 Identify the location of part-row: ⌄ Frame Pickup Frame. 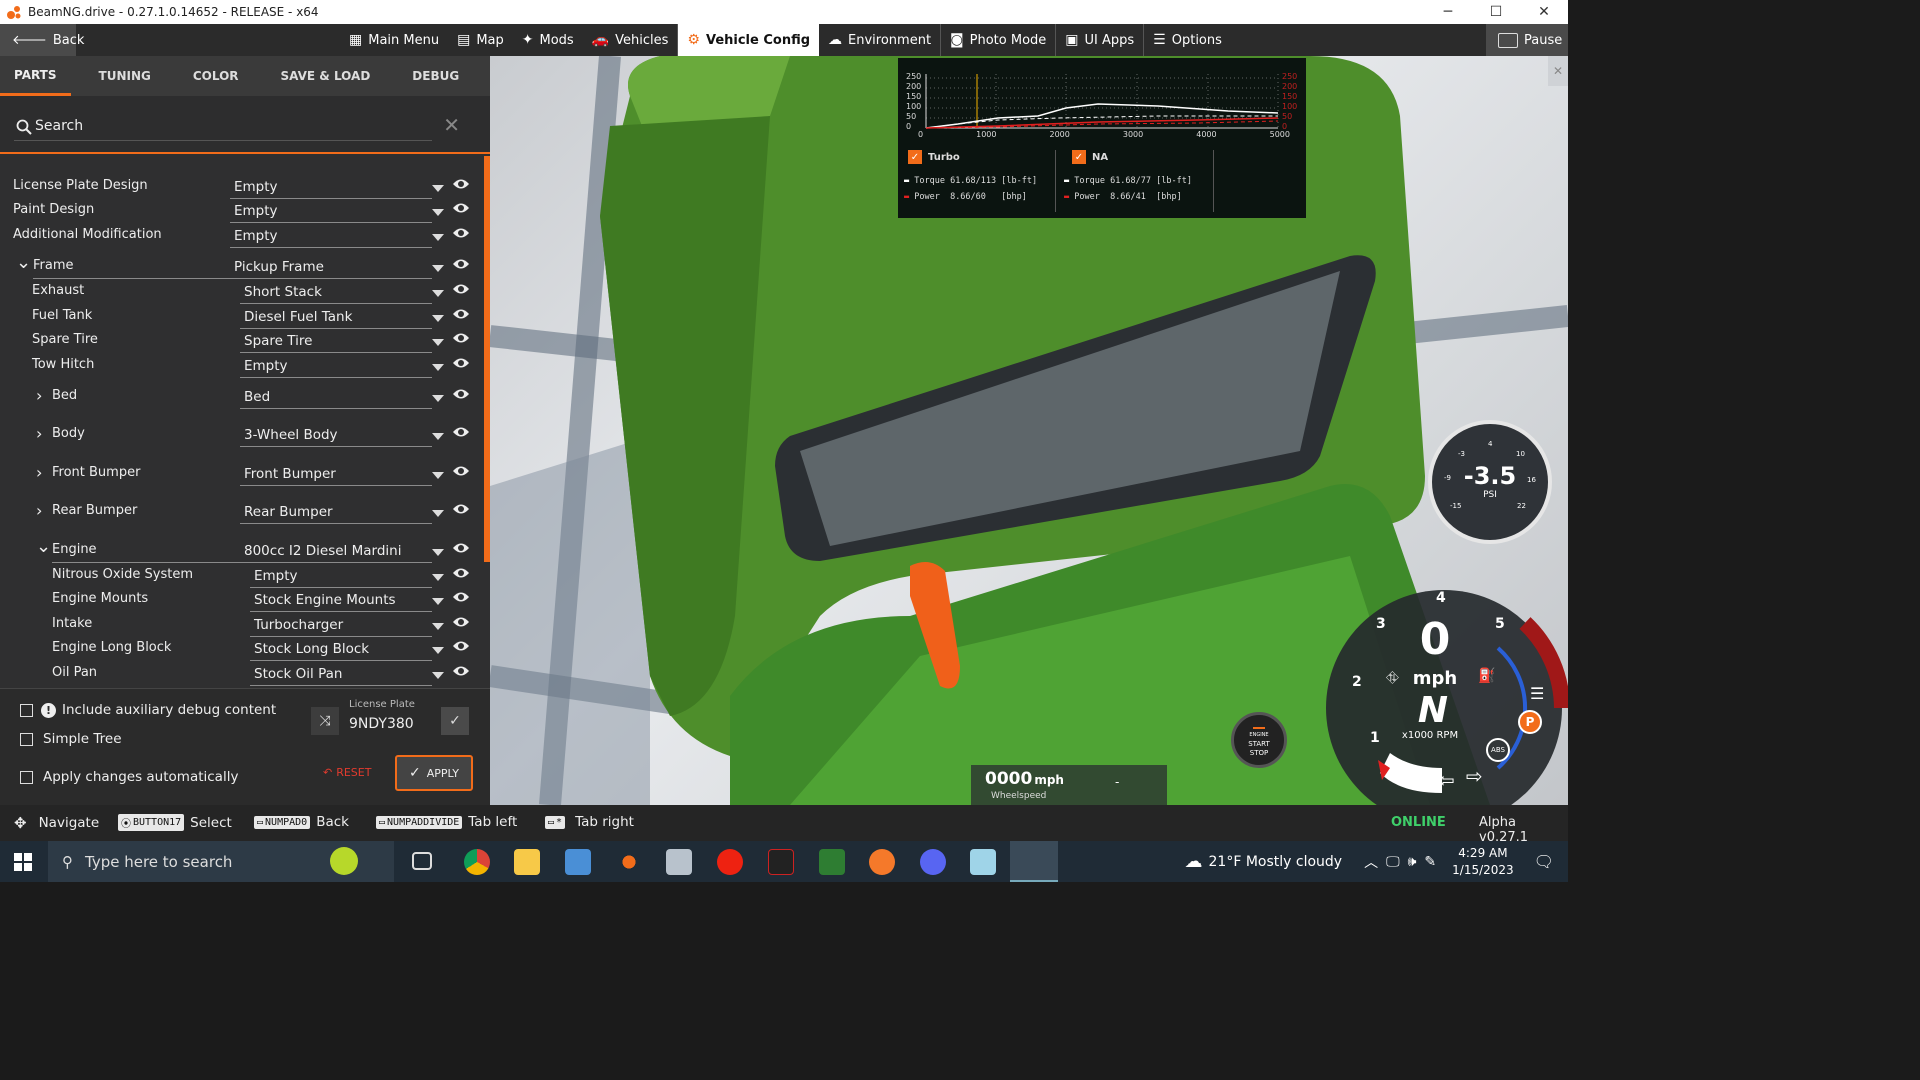
(240, 265).